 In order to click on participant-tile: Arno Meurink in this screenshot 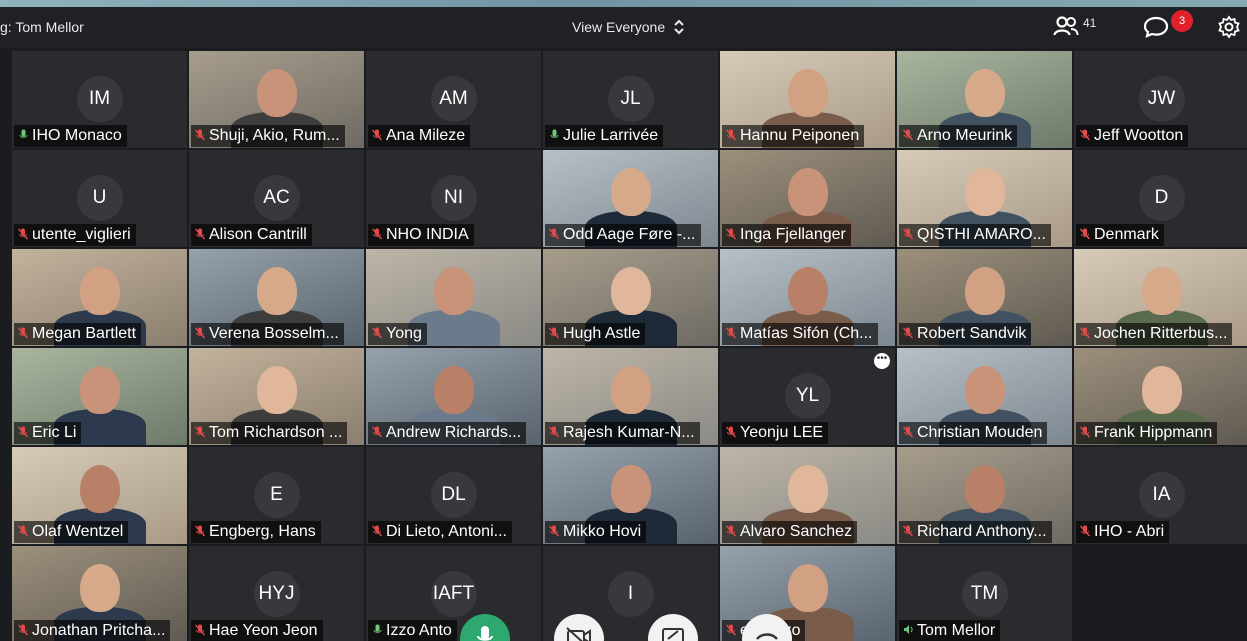, I will do `click(984, 99)`.